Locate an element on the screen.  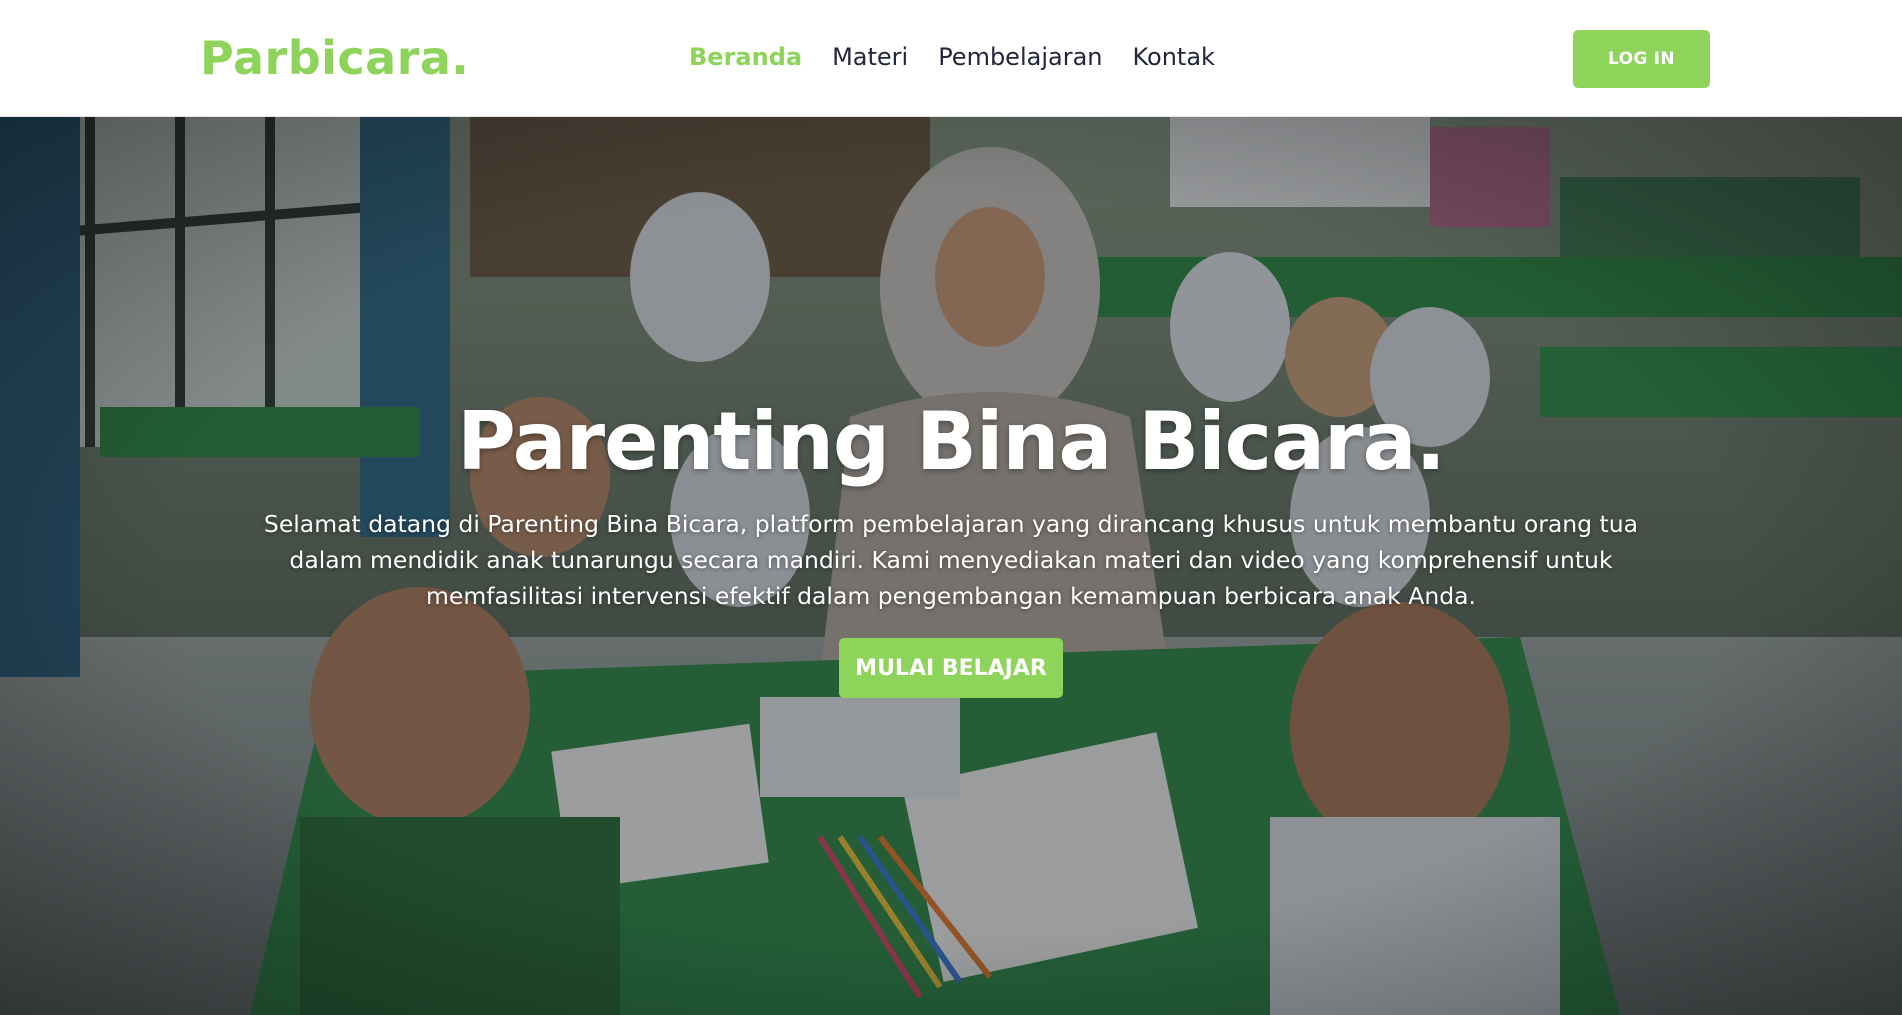
nav-link-beranda: Beranda is located at coordinates (745, 57).